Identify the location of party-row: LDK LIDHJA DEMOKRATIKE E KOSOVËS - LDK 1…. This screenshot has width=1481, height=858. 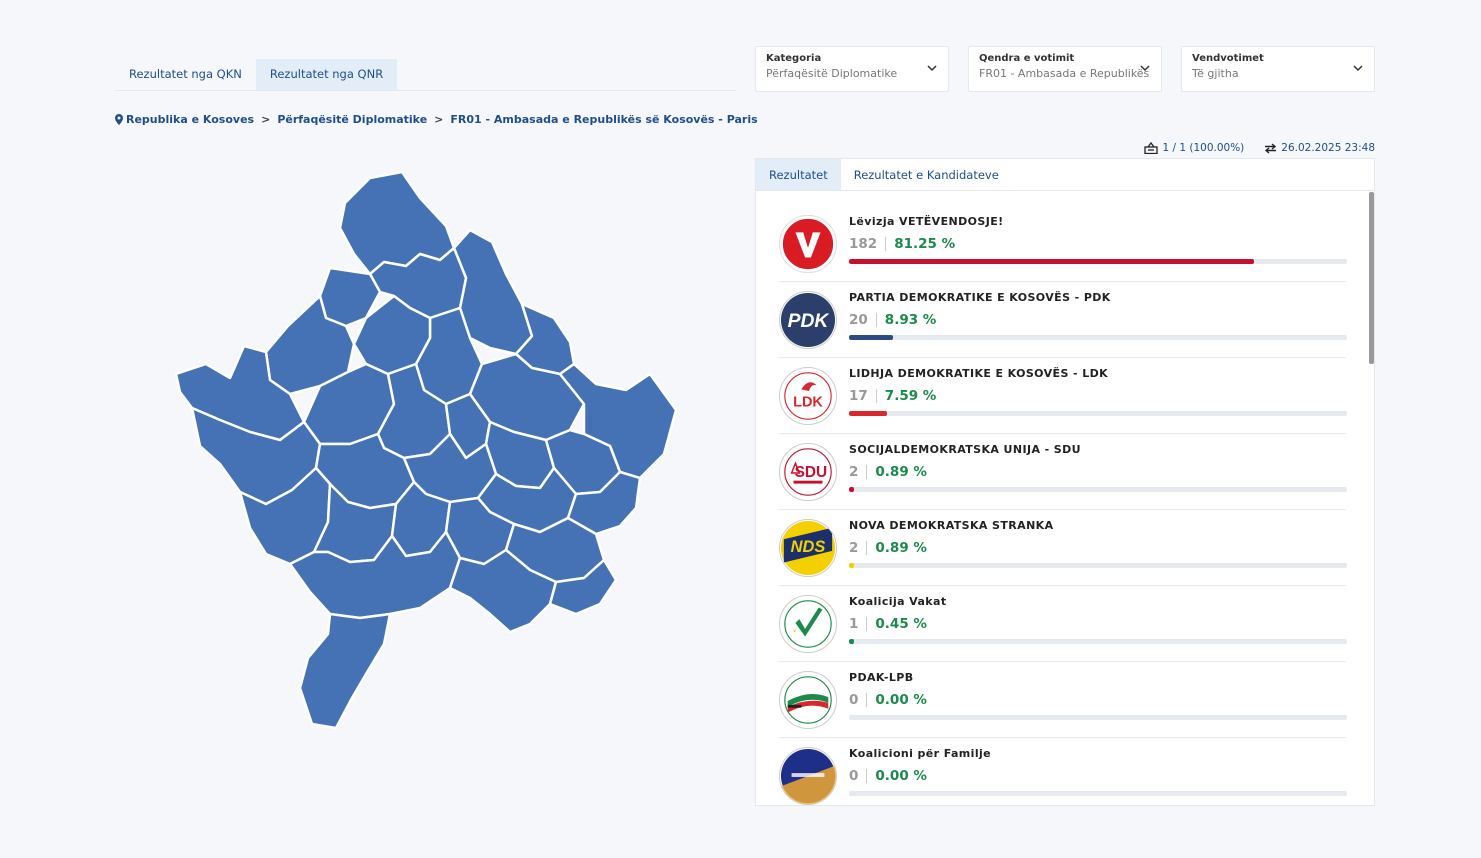
(1063, 396).